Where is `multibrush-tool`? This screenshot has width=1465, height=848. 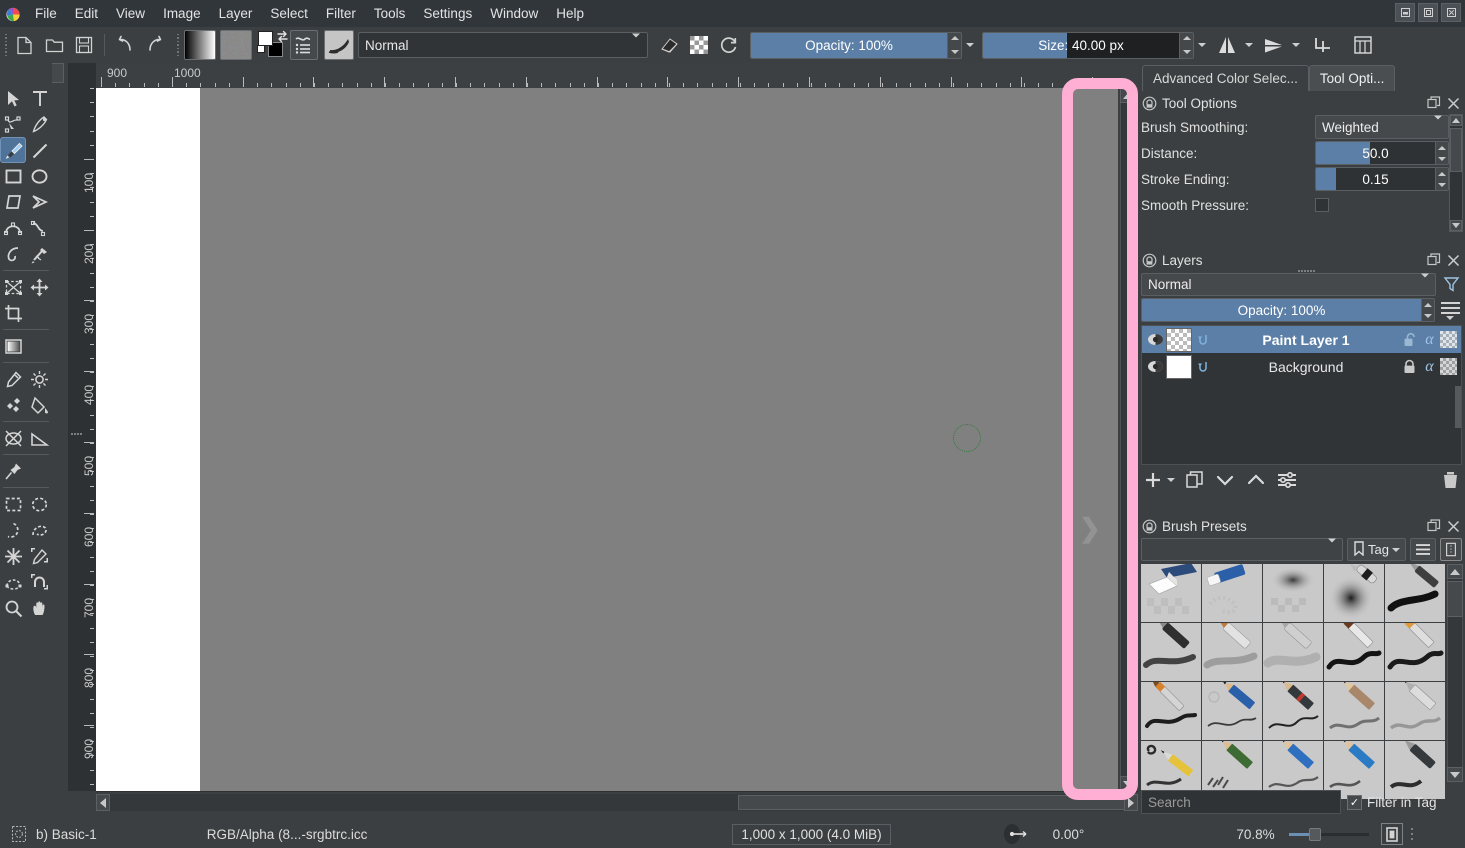 multibrush-tool is located at coordinates (39, 254).